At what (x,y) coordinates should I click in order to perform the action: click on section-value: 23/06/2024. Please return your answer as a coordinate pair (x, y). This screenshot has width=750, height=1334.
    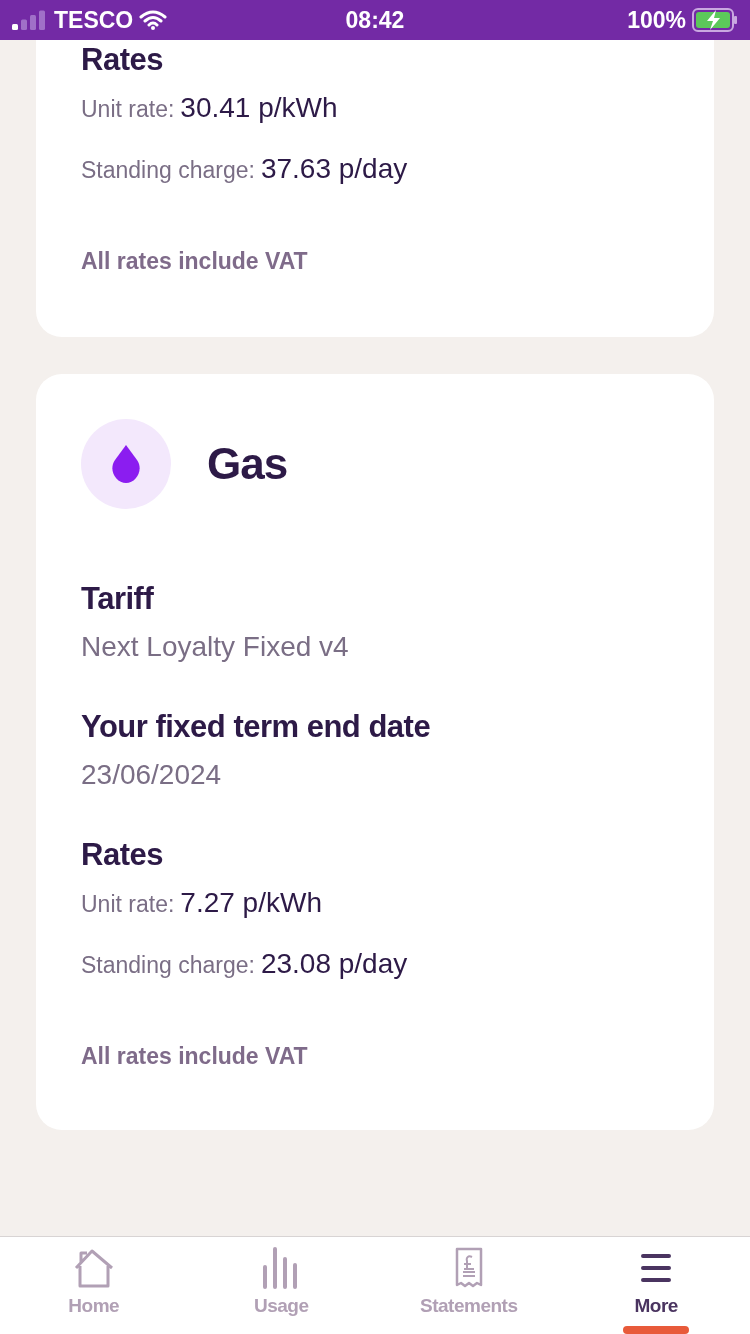
    Looking at the image, I should click on (152, 775).